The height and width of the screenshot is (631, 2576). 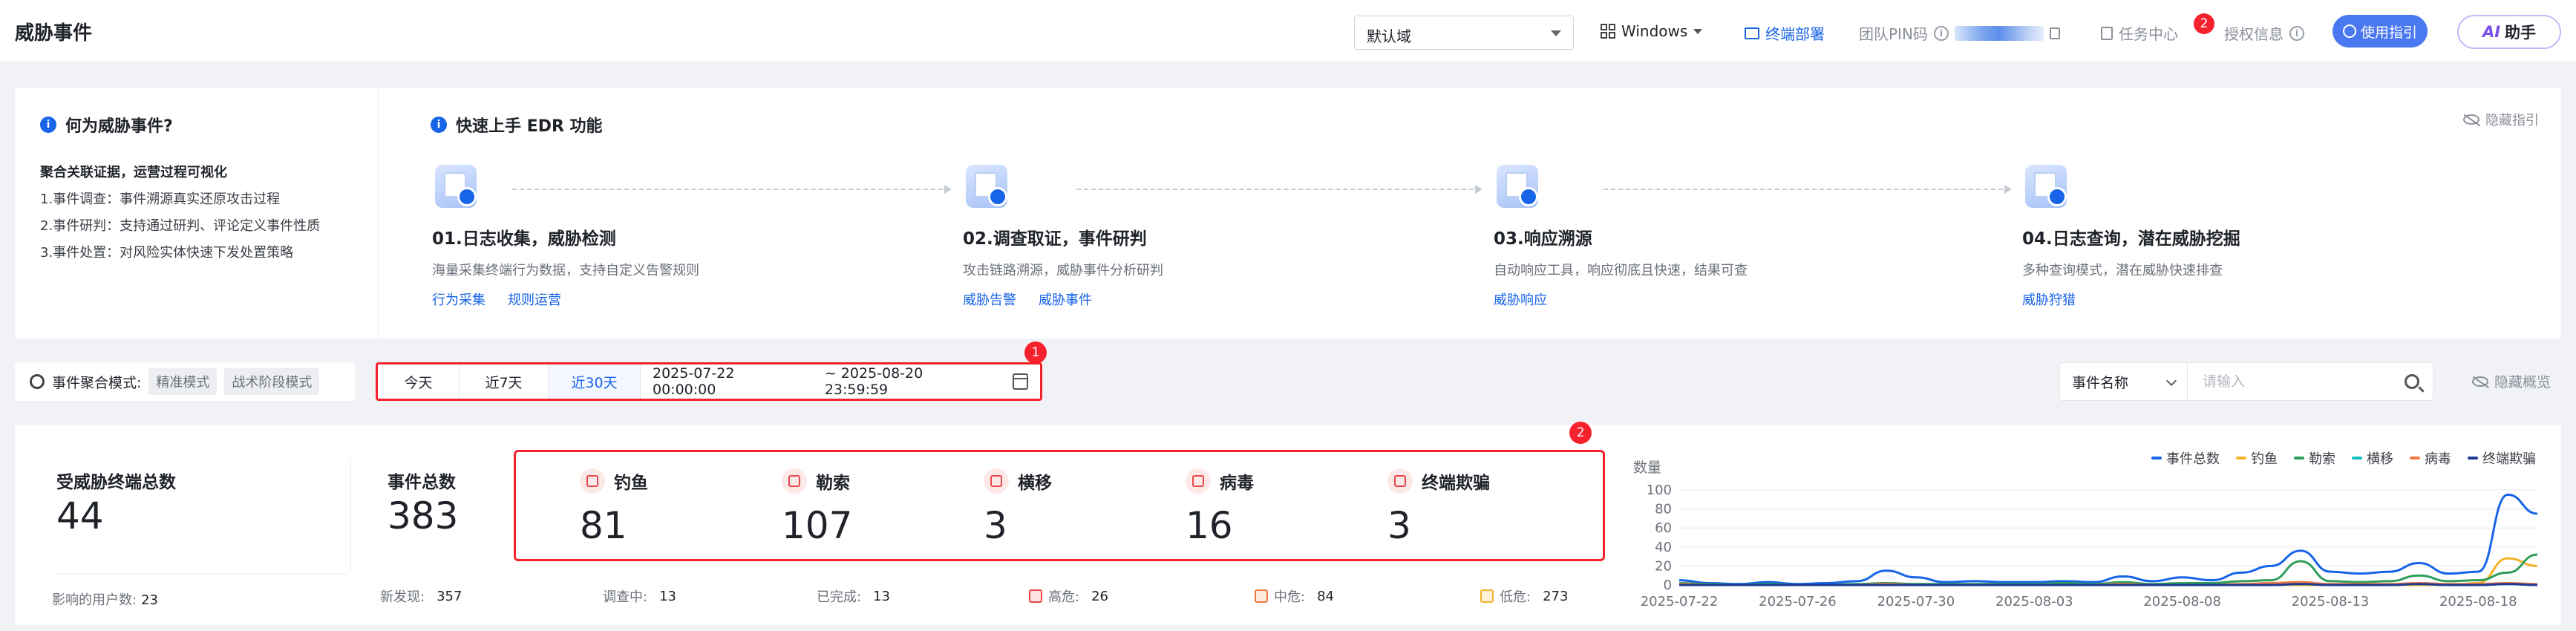 I want to click on deploy-link: 终端部署, so click(x=1785, y=33).